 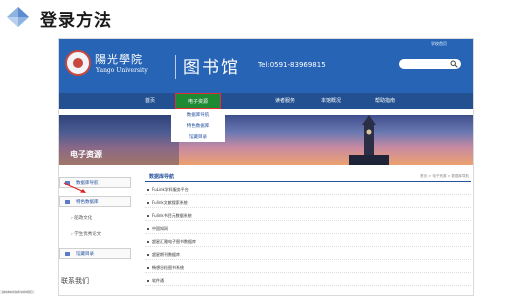 I want to click on breadcrumb: 首页 > 电子资源 > 数据库导航, so click(x=444, y=176).